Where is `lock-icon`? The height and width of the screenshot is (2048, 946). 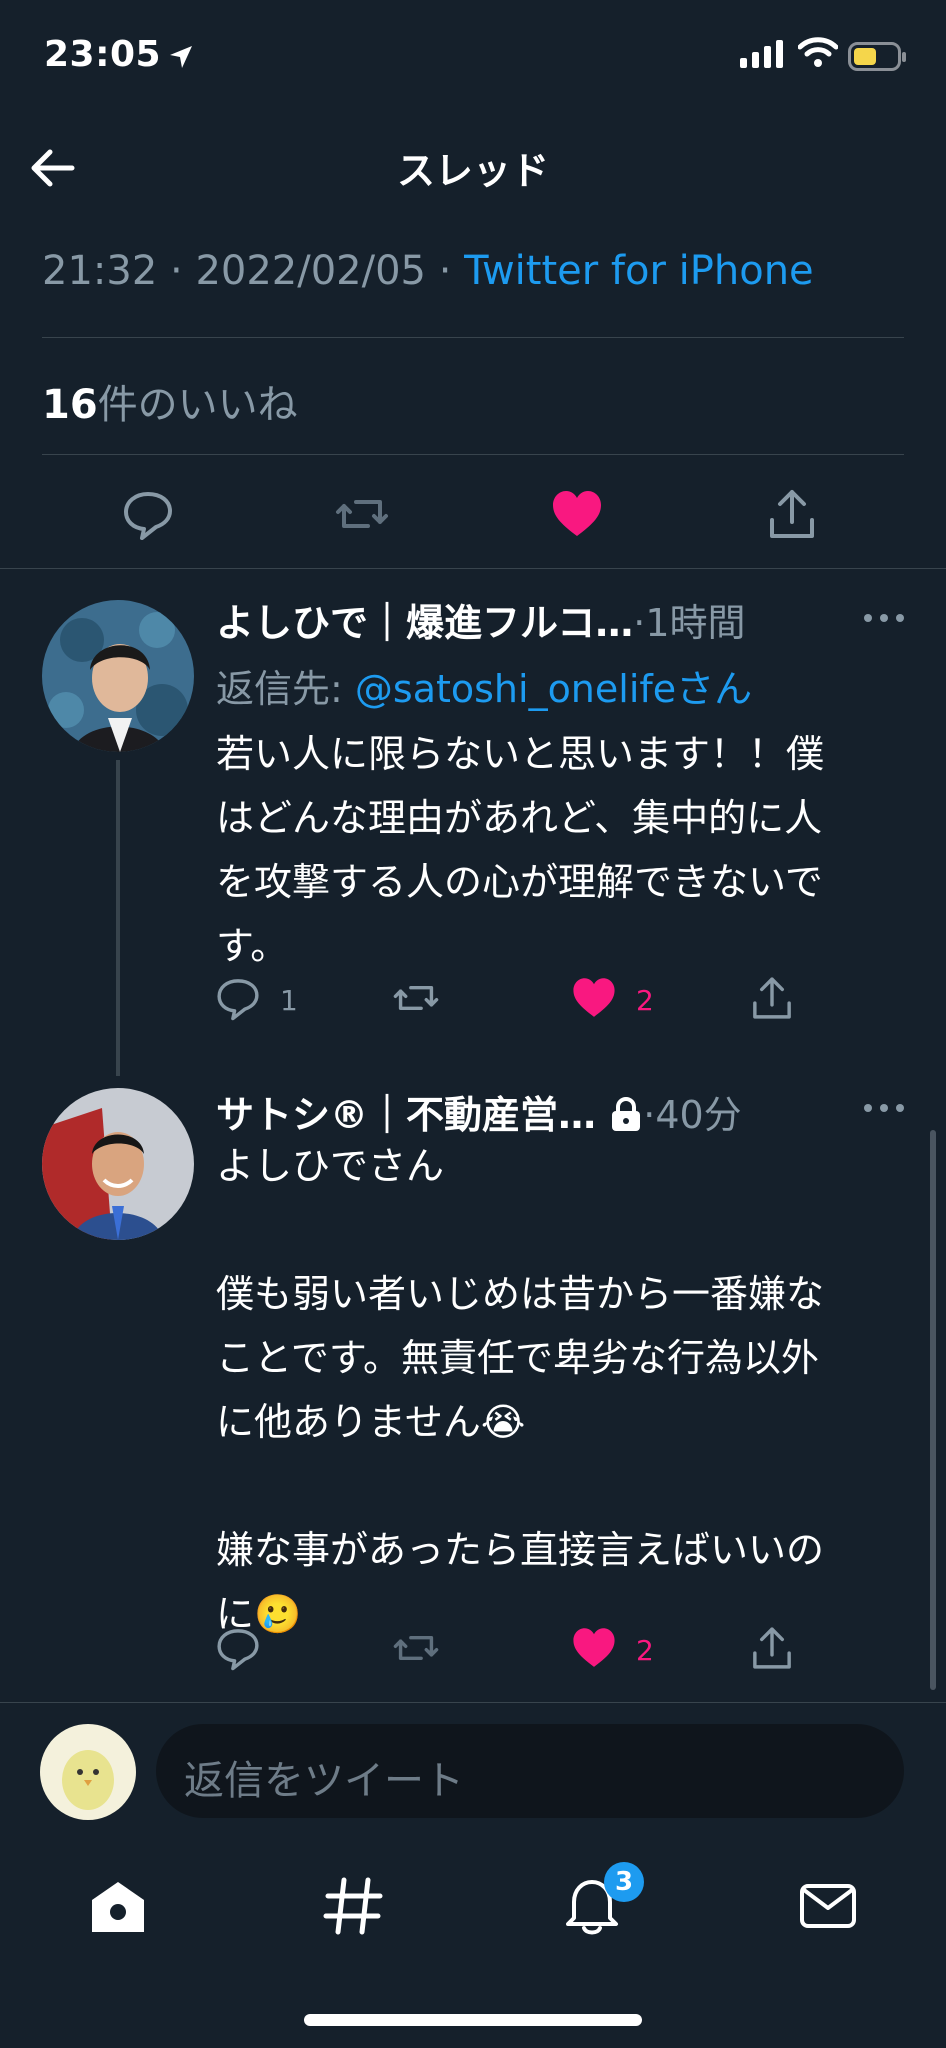
lock-icon is located at coordinates (626, 1114).